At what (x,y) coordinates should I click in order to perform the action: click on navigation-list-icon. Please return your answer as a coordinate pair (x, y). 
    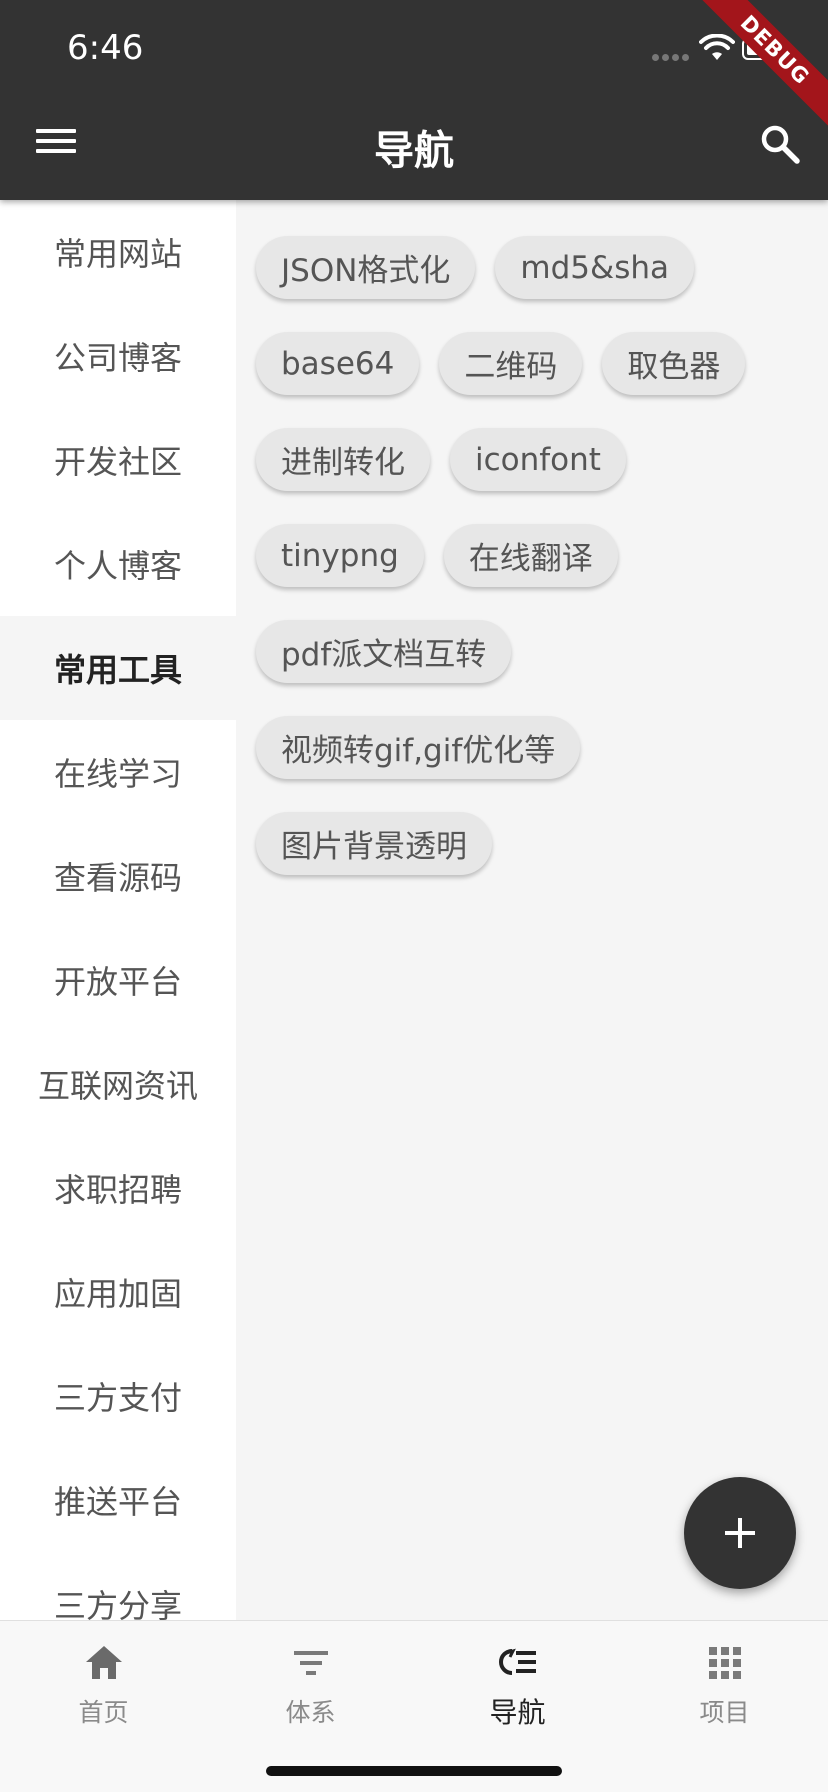
    Looking at the image, I should click on (517, 1661).